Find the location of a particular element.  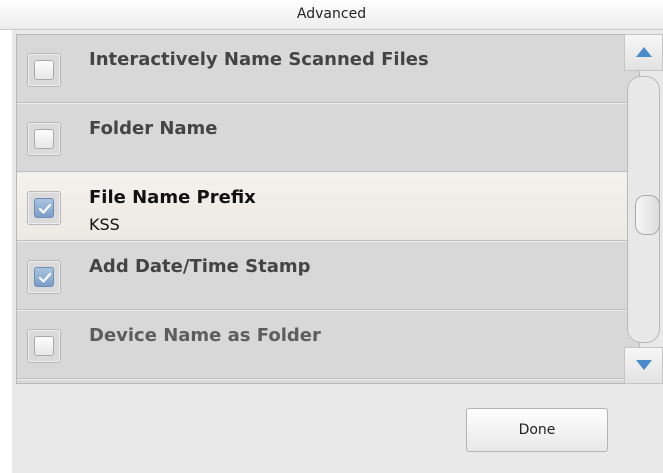

done-button: Done is located at coordinates (537, 430).